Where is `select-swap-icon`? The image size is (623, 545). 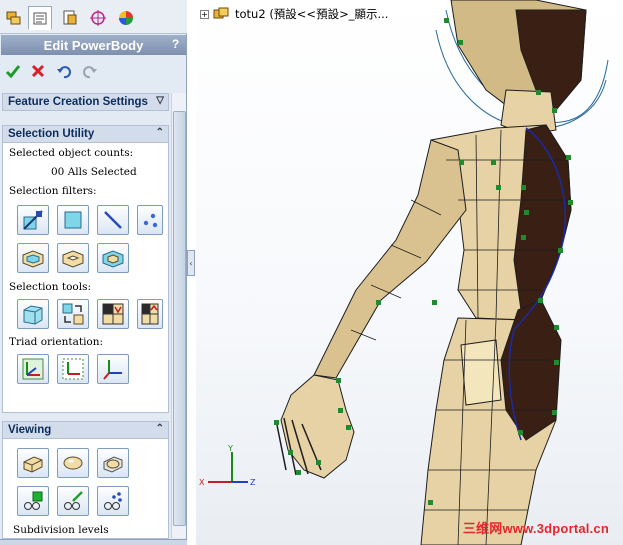 select-swap-icon is located at coordinates (73, 314).